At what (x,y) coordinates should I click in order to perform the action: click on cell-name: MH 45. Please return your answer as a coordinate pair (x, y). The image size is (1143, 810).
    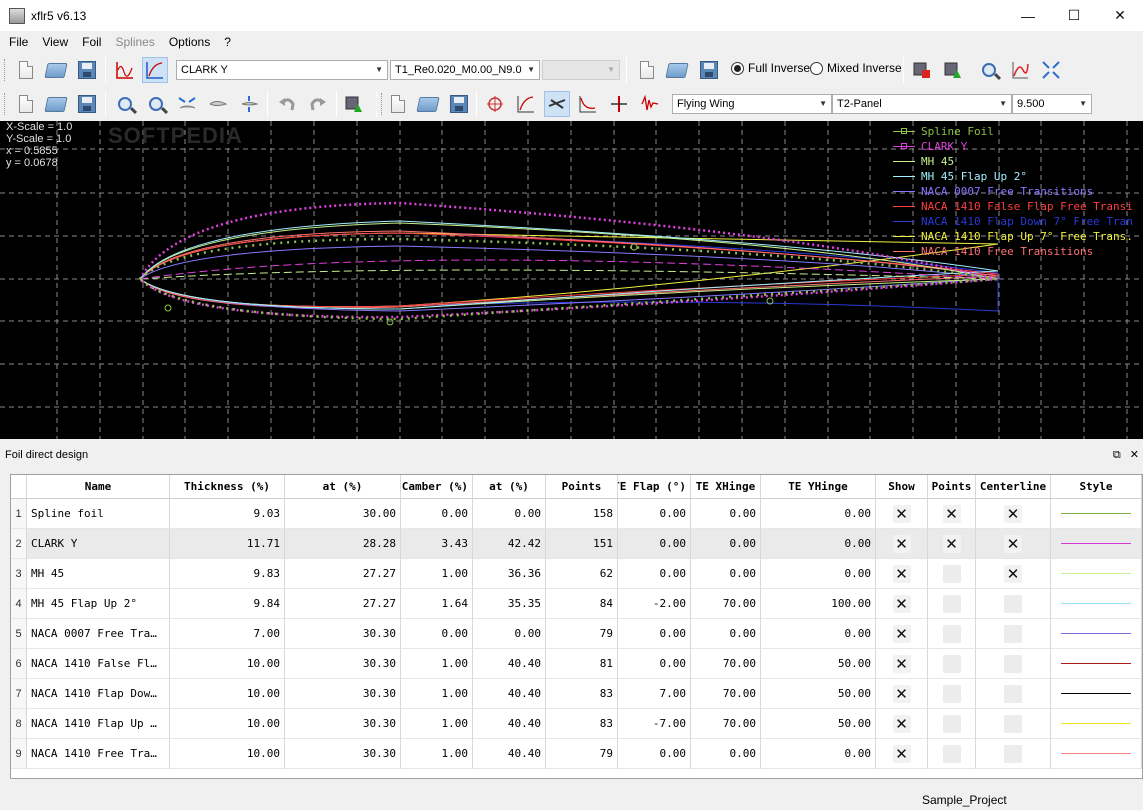
    Looking at the image, I should click on (98, 574).